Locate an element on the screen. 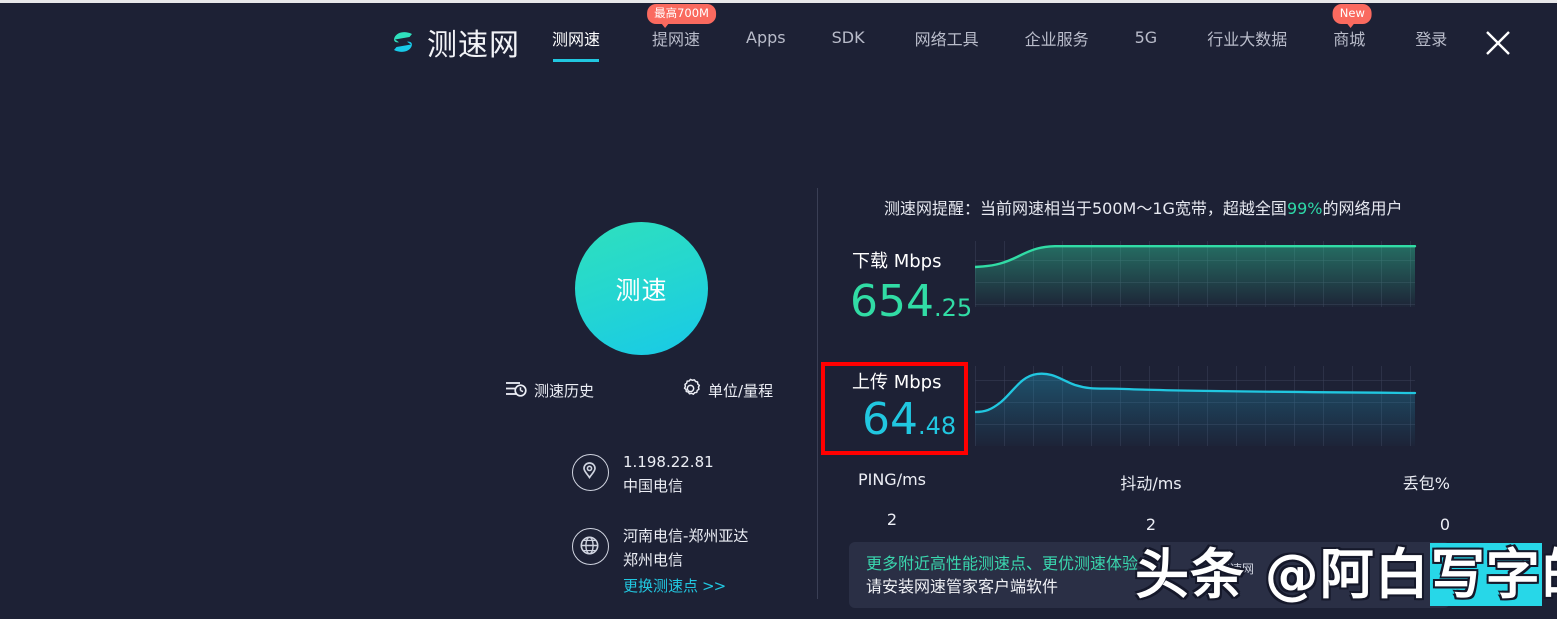  nav-badge-700m: 最高700M is located at coordinates (681, 15).